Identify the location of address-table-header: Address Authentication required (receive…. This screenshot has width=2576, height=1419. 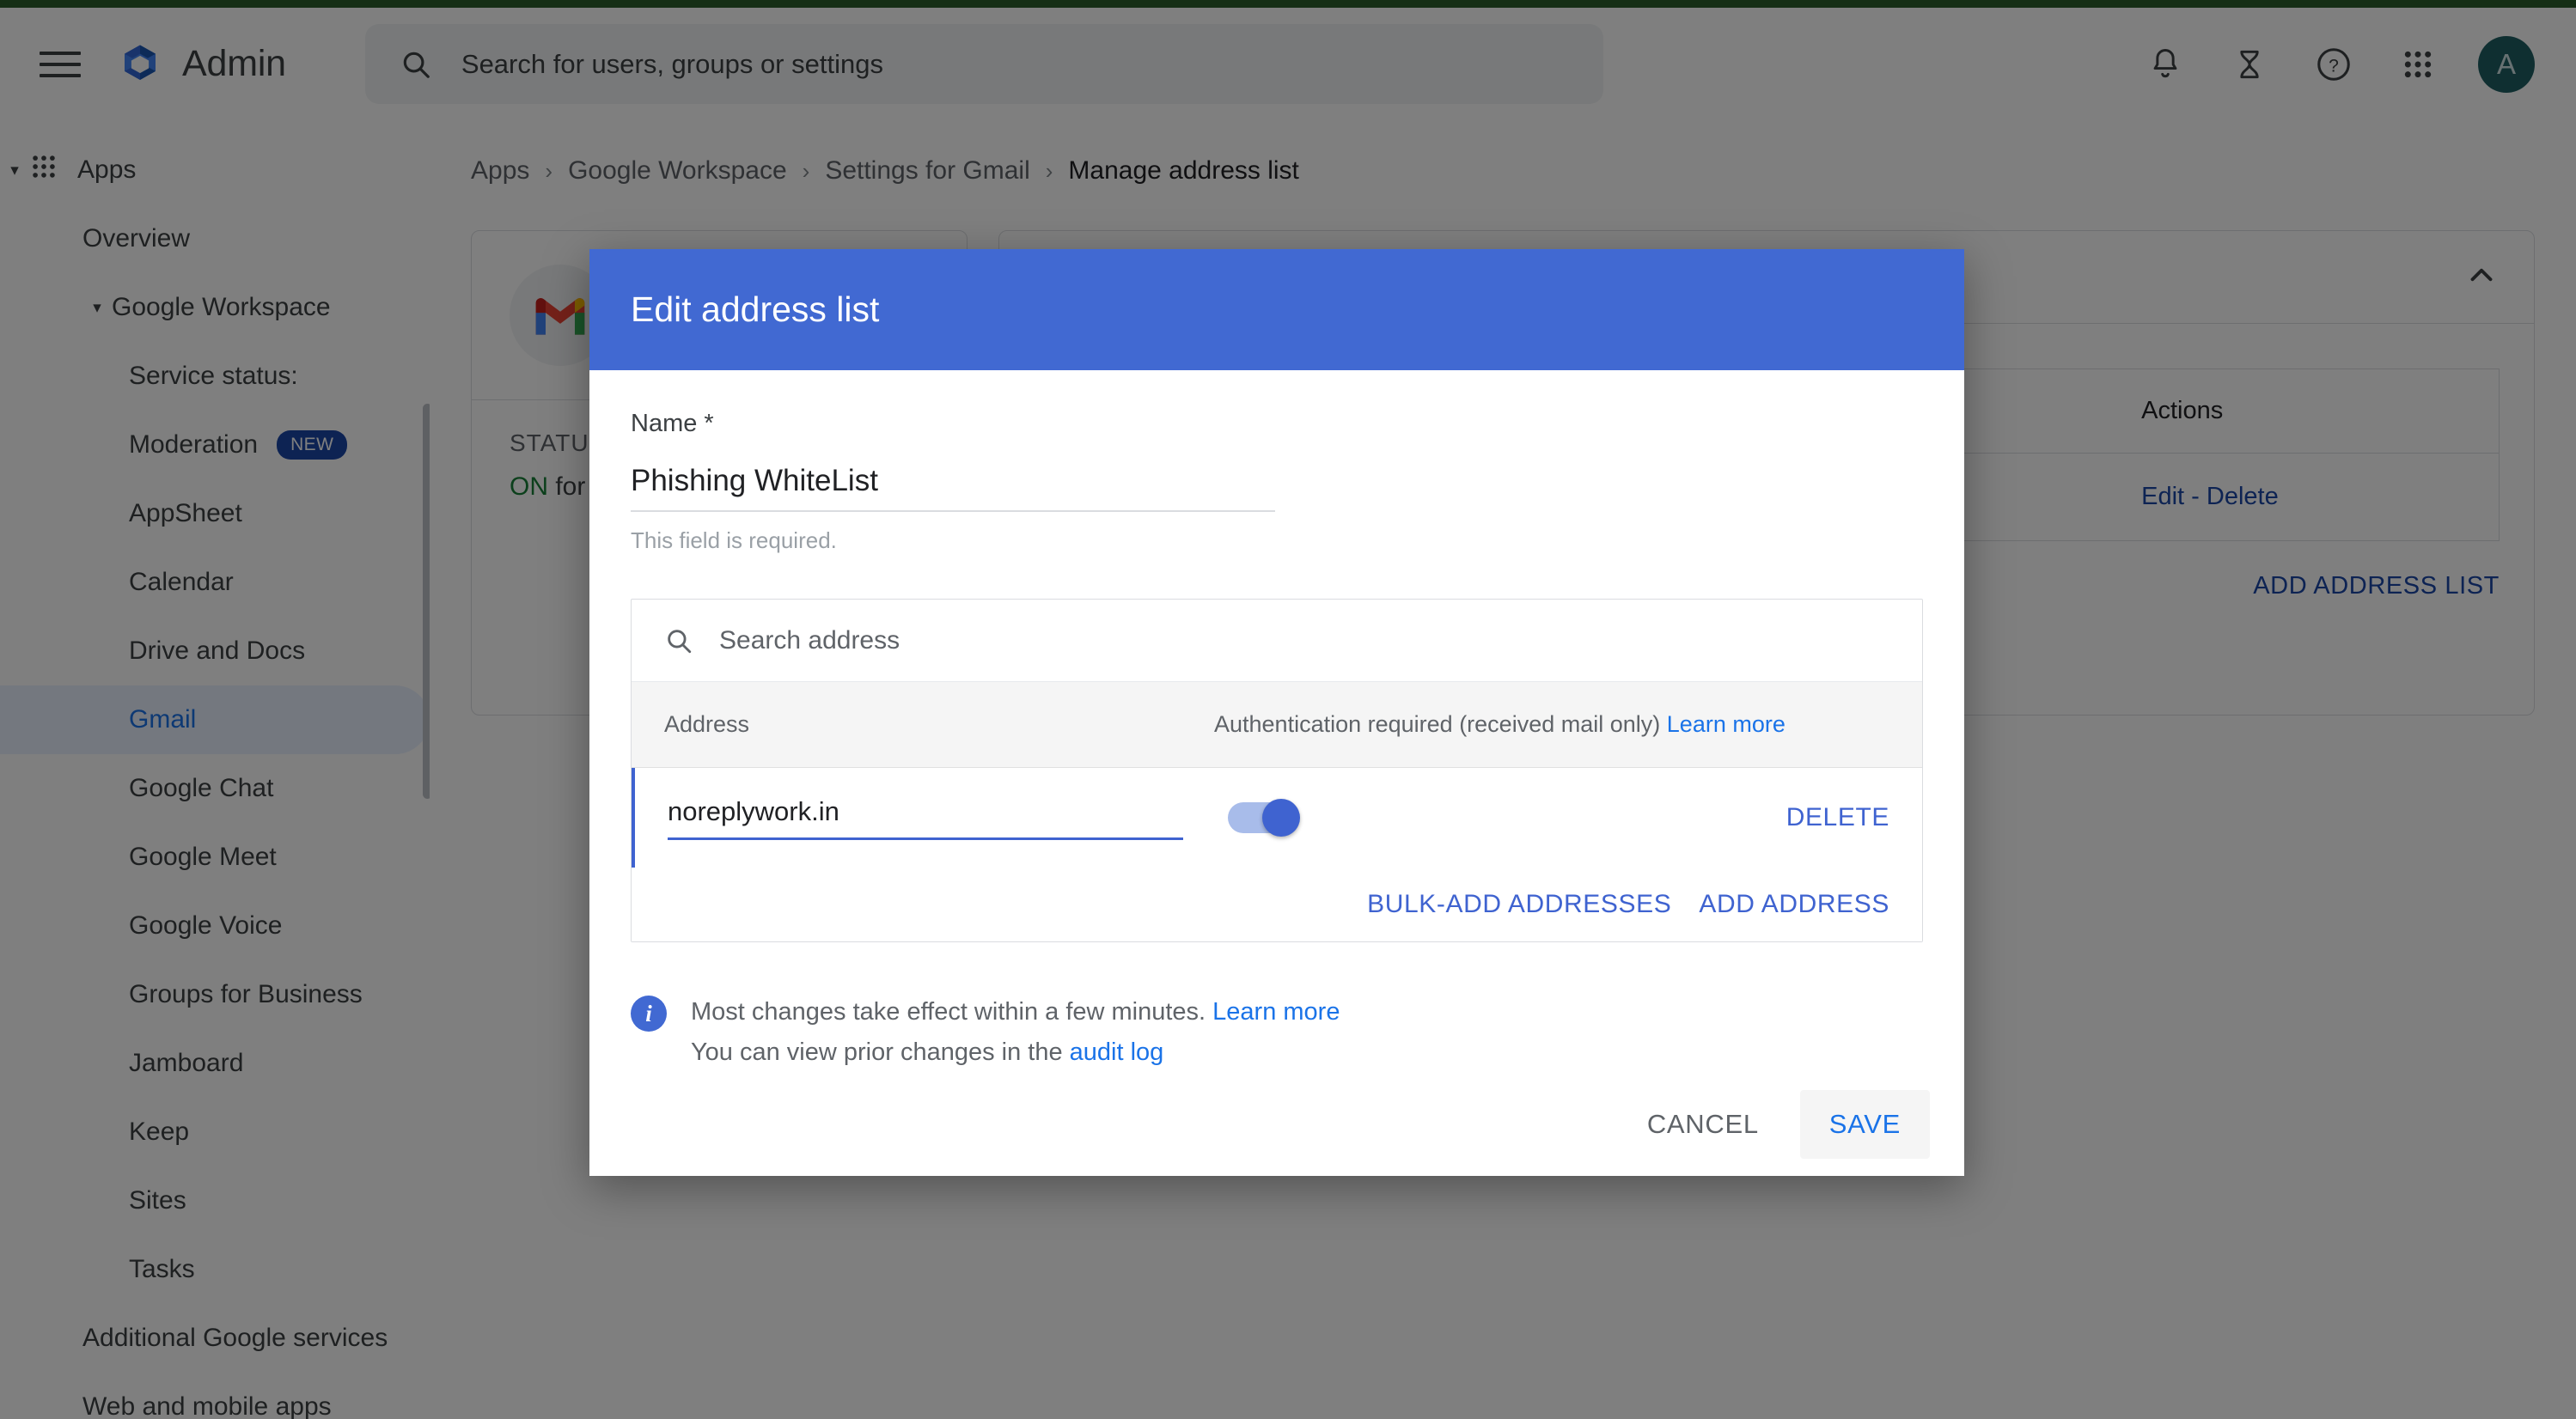
(1277, 725).